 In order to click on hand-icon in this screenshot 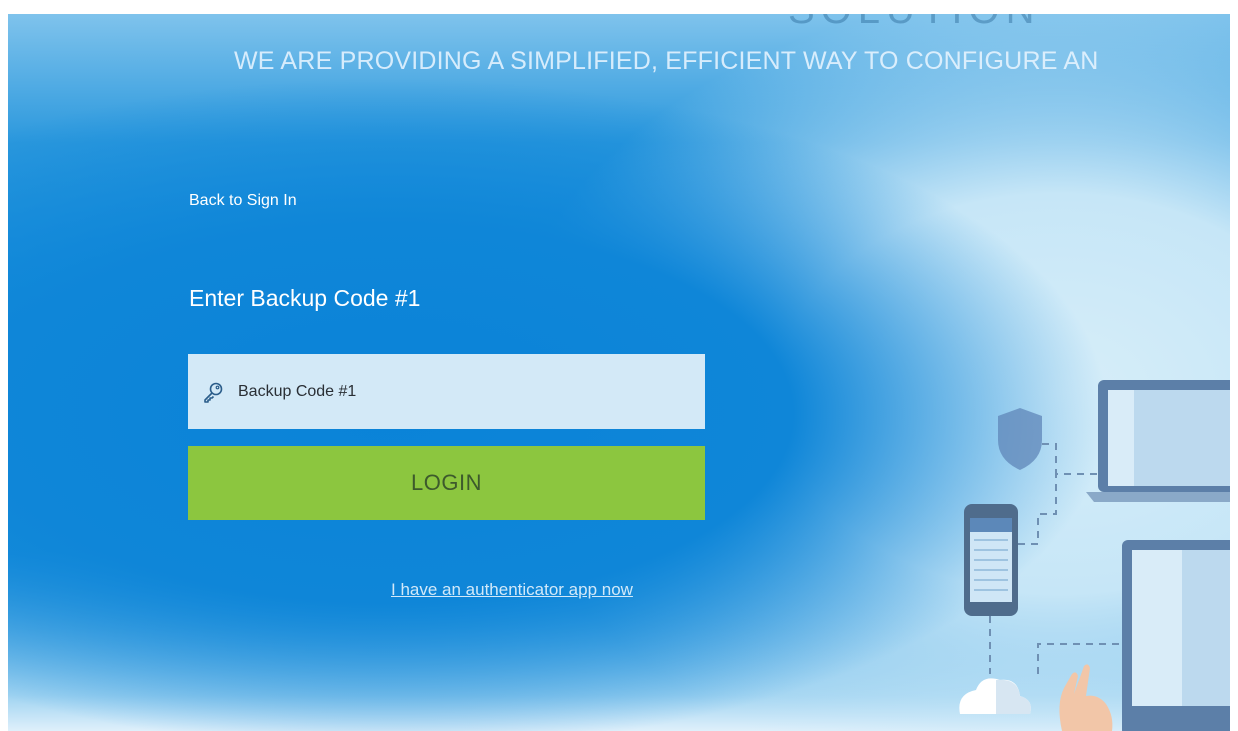, I will do `click(1086, 697)`.